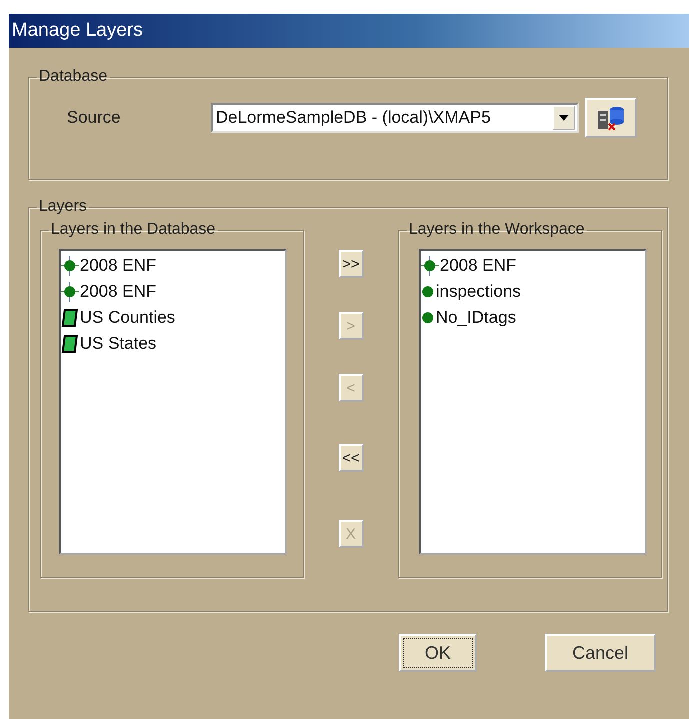 The height and width of the screenshot is (719, 689). Describe the element at coordinates (133, 230) in the screenshot. I see `group-label: Layers in the Database` at that location.